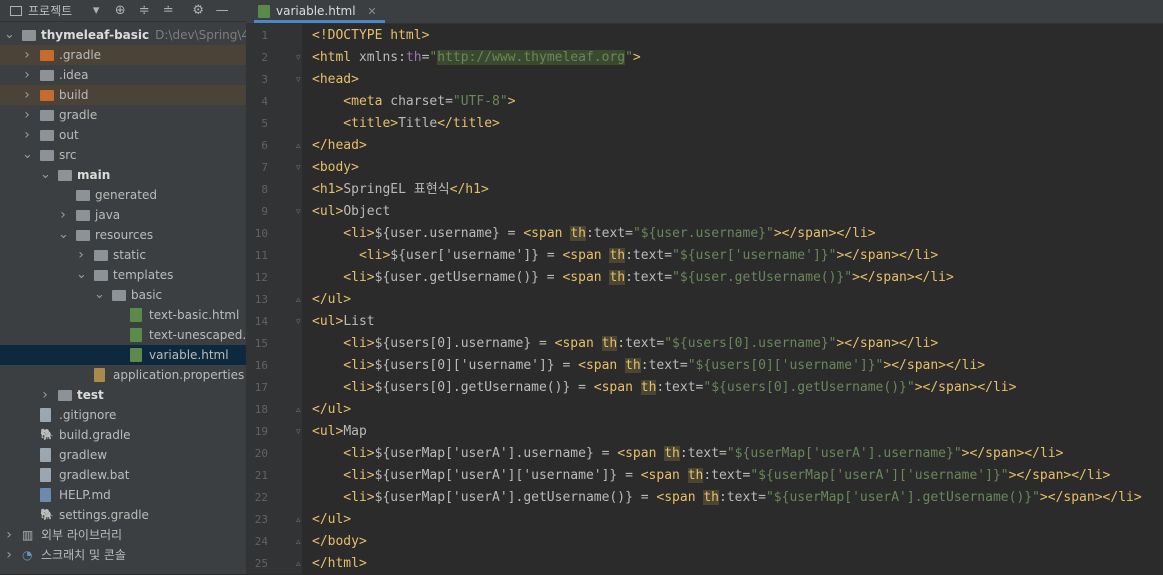 Image resolution: width=1163 pixels, height=575 pixels. I want to click on code-line: <body>, so click(335, 168).